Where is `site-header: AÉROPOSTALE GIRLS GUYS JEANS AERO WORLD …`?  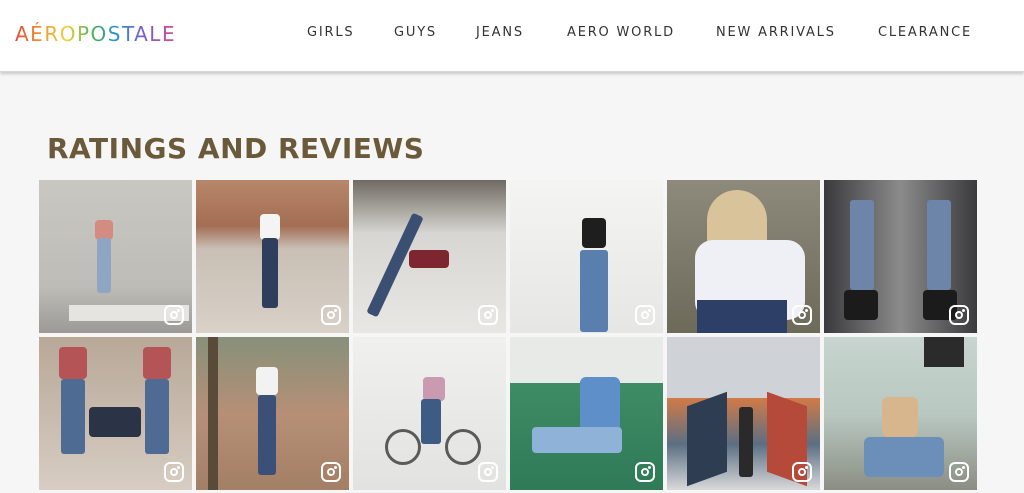
site-header: AÉROPOSTALE GIRLS GUYS JEANS AERO WORLD … is located at coordinates (512, 36).